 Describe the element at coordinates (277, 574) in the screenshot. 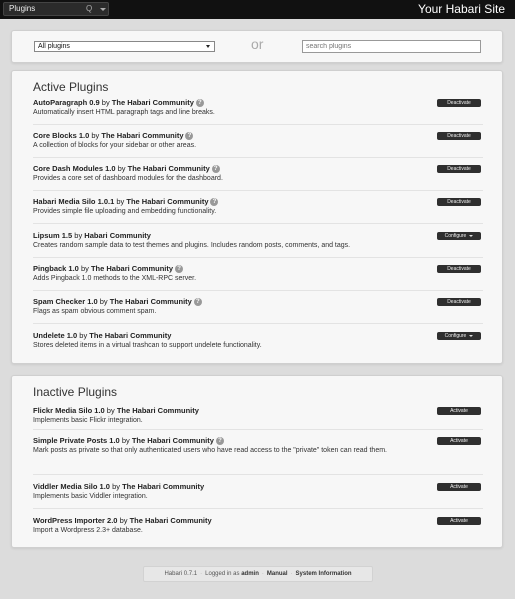

I see `manual-link: Manual` at that location.